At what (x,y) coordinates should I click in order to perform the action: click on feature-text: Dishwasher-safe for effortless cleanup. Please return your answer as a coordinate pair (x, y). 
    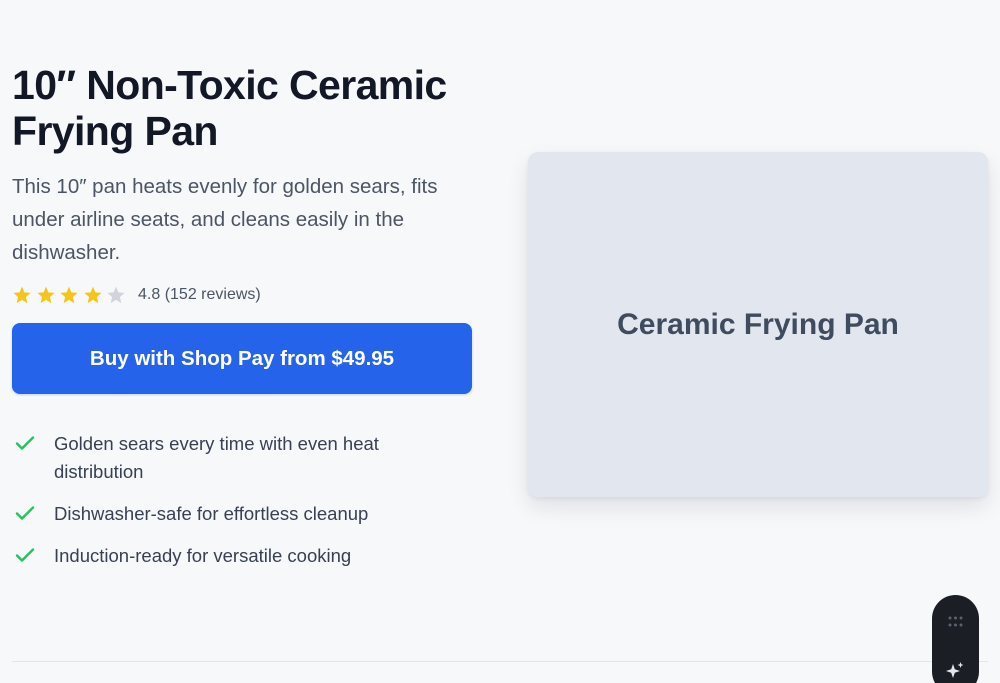
    Looking at the image, I should click on (211, 513).